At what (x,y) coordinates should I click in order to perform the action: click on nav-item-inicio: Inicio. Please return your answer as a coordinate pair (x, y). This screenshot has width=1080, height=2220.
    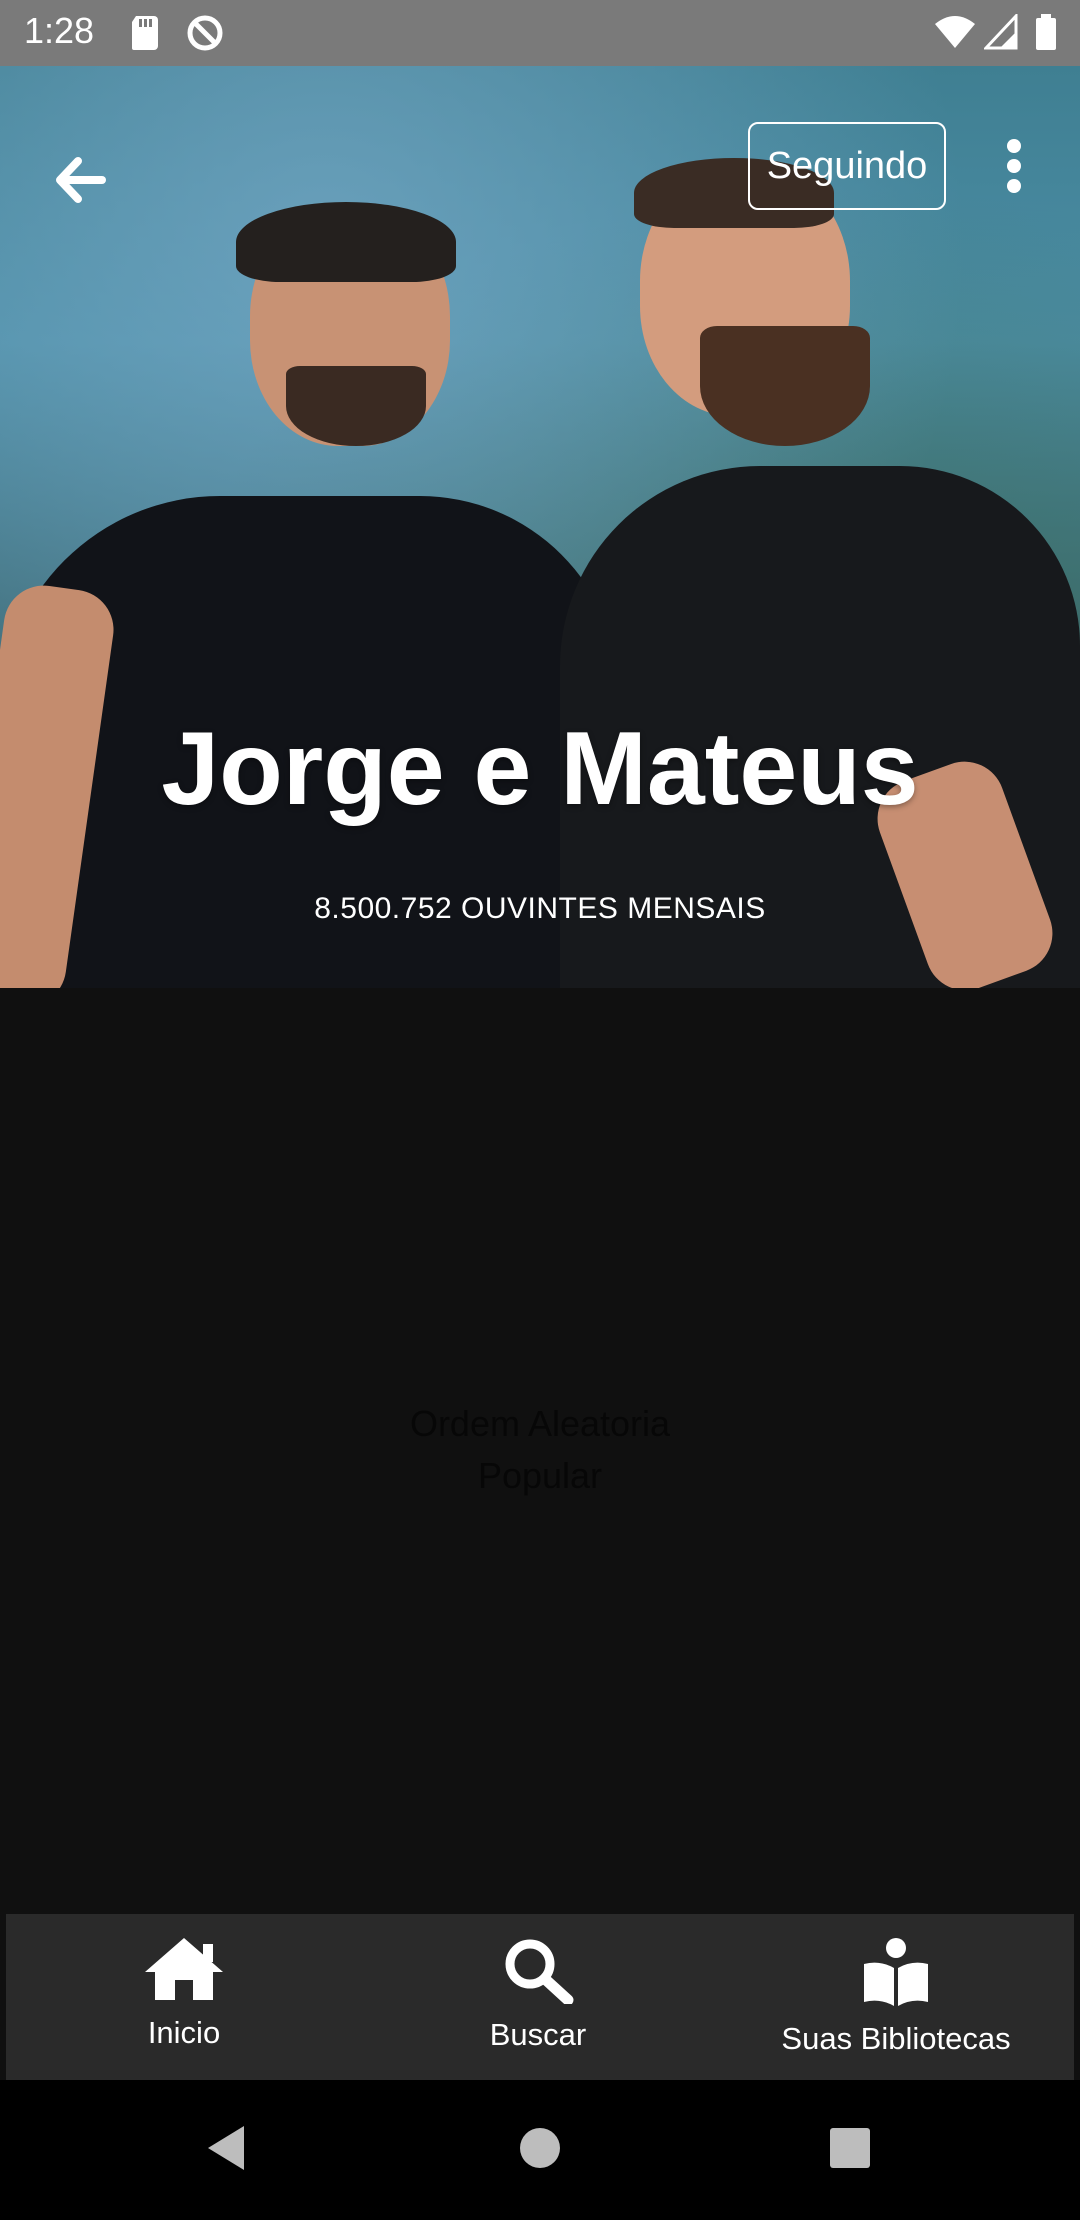
    Looking at the image, I should click on (184, 1997).